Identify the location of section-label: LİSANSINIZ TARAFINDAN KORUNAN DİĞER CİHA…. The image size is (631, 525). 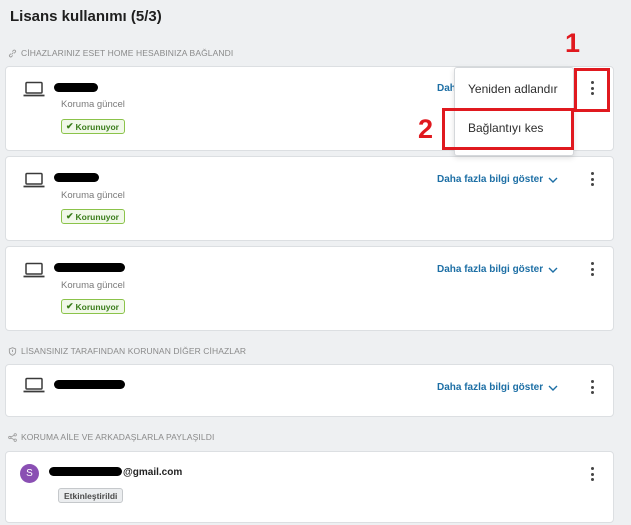
(134, 351).